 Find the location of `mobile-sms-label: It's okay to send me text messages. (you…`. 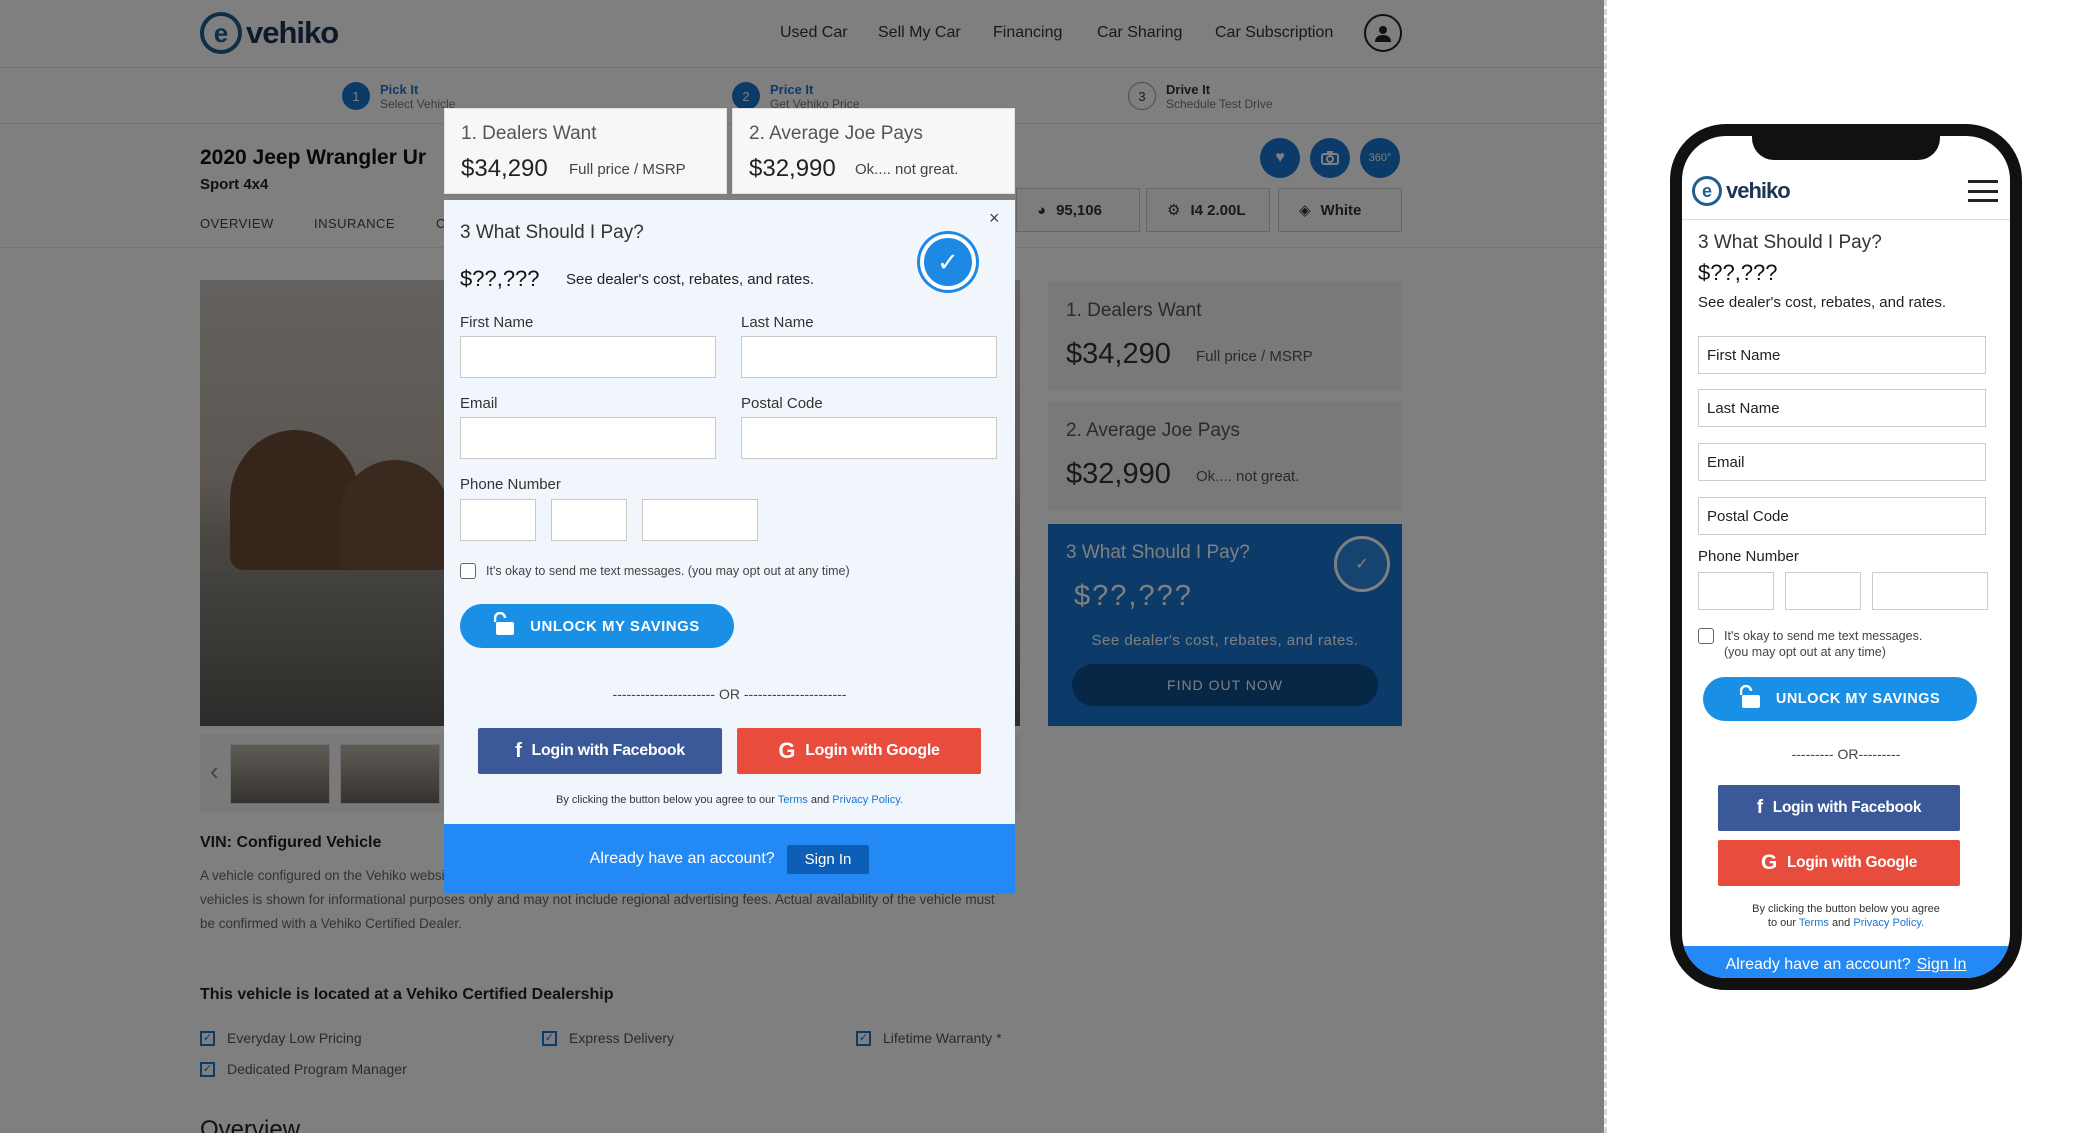

mobile-sms-label: It's okay to send me text messages. (you… is located at coordinates (1823, 644).